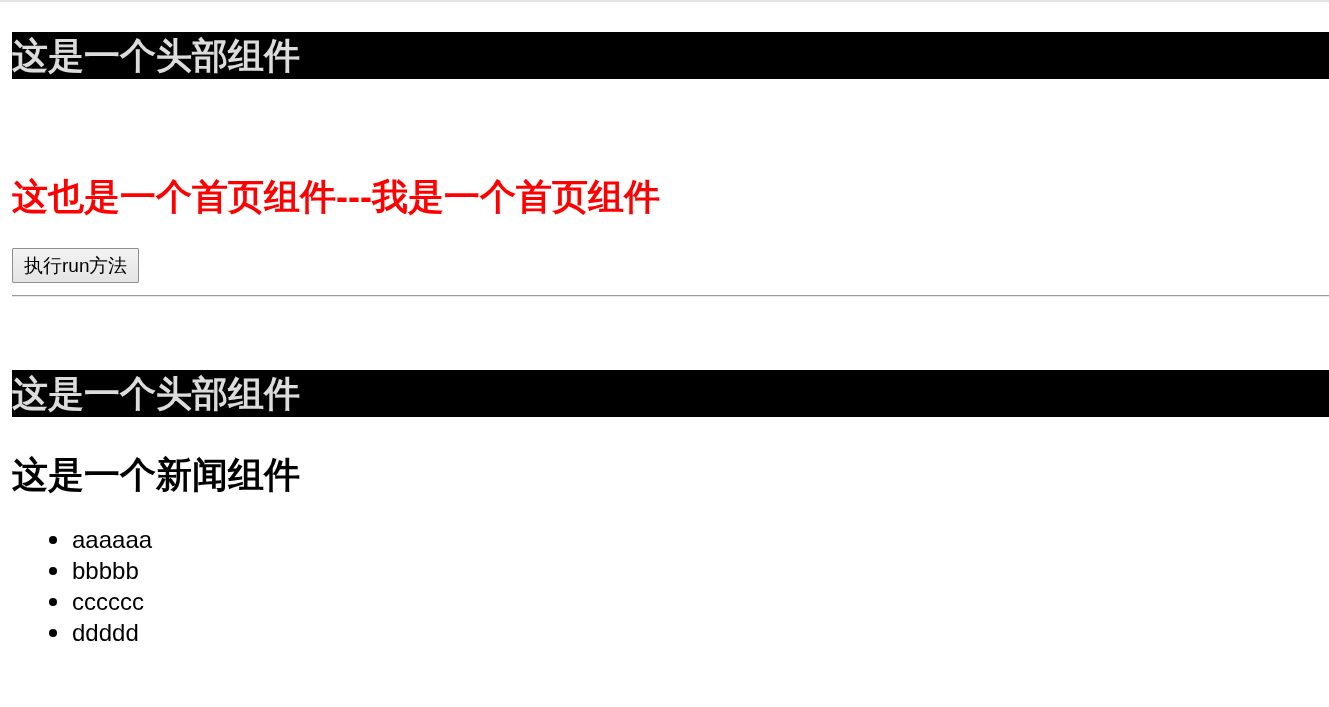 The height and width of the screenshot is (707, 1329). What do you see at coordinates (105, 633) in the screenshot?
I see `list-item-text: ddddd` at bounding box center [105, 633].